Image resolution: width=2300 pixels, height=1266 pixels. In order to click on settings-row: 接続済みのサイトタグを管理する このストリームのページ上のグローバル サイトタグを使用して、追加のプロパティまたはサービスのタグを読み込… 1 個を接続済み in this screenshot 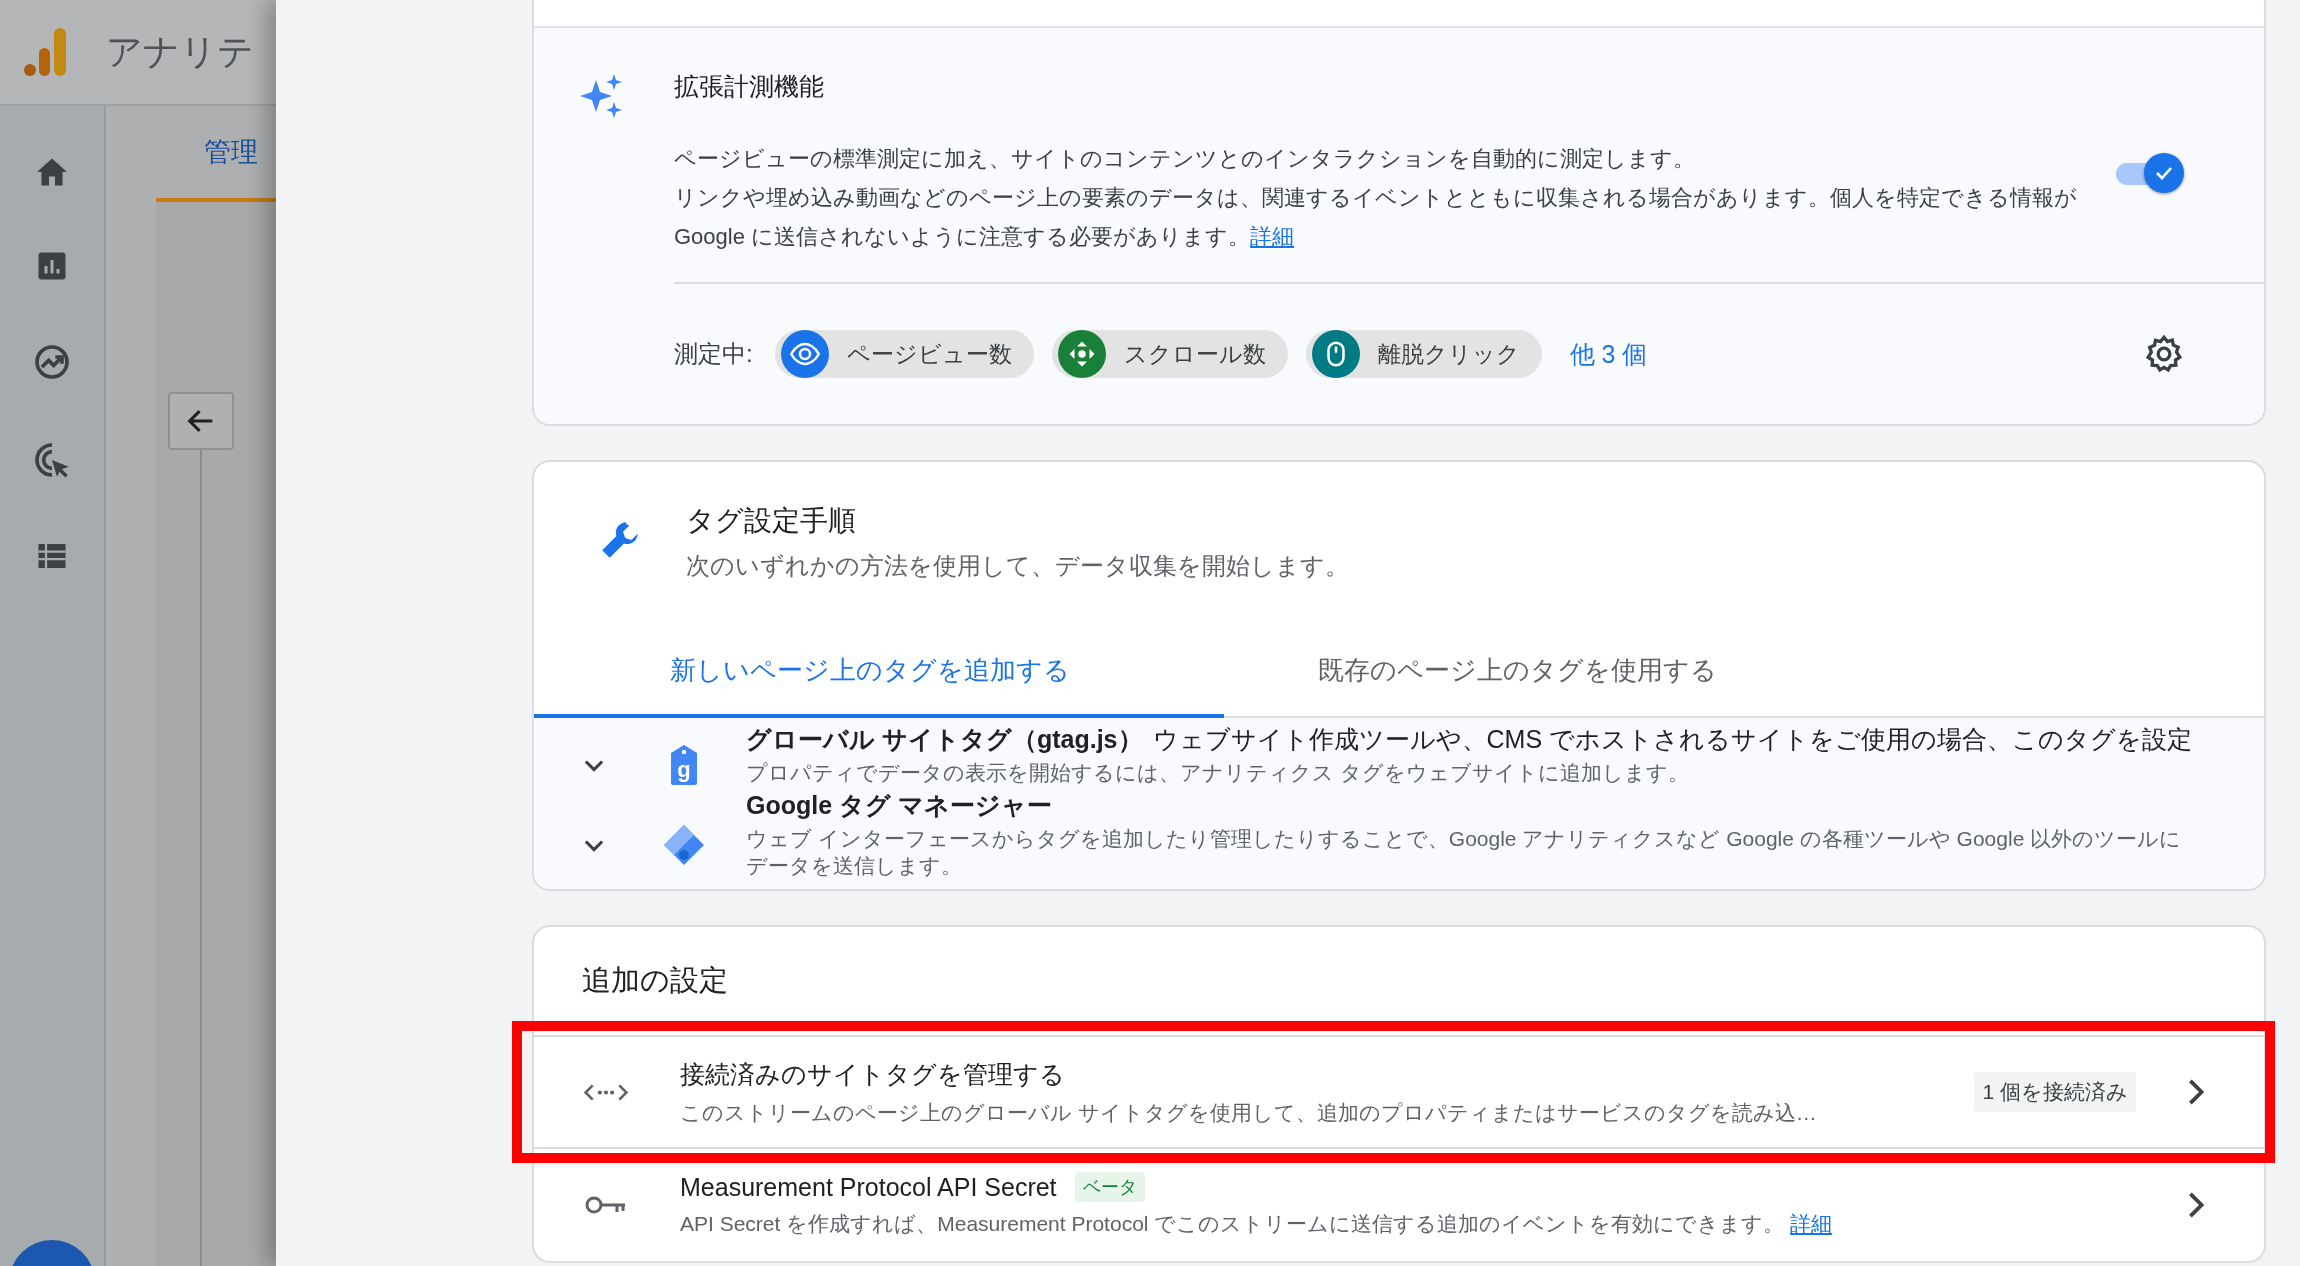, I will do `click(1399, 1091)`.